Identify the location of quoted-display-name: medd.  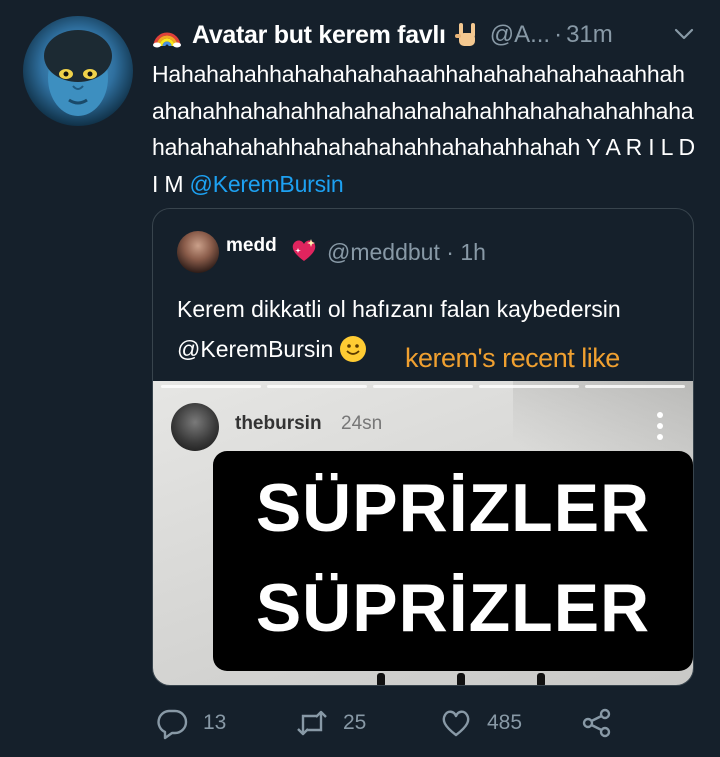
(251, 246).